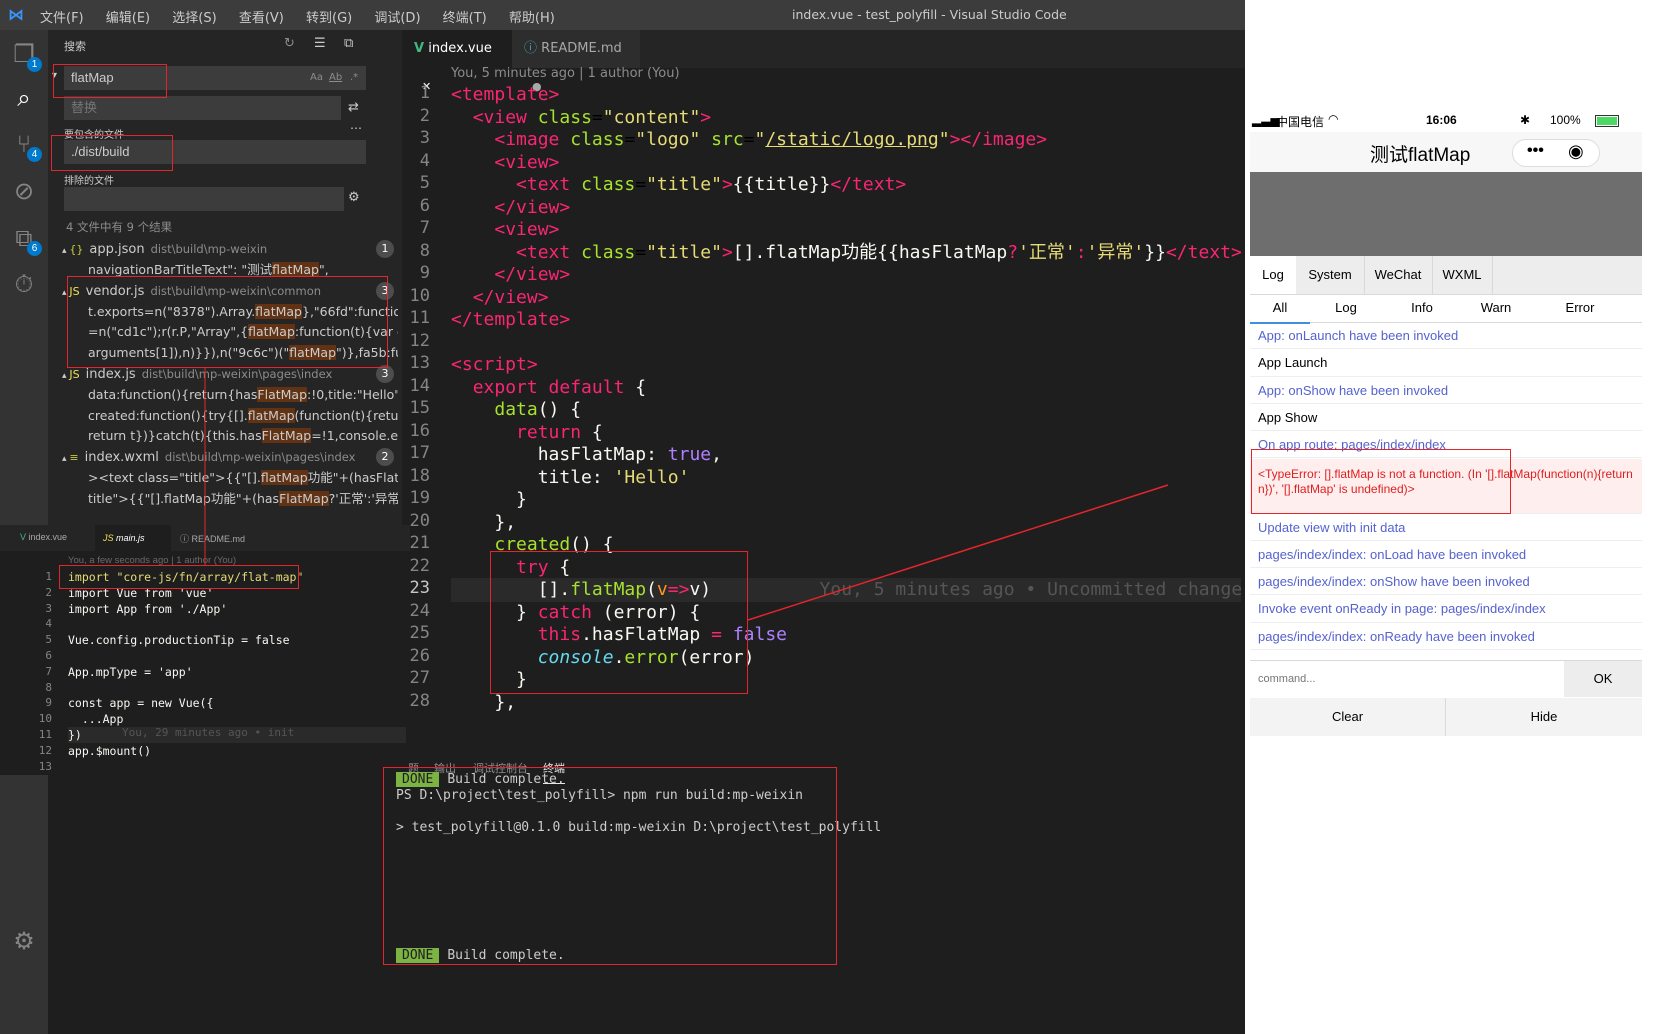 Image resolution: width=1670 pixels, height=1034 pixels. Describe the element at coordinates (686, 494) in the screenshot. I see `annotation-connectors` at that location.